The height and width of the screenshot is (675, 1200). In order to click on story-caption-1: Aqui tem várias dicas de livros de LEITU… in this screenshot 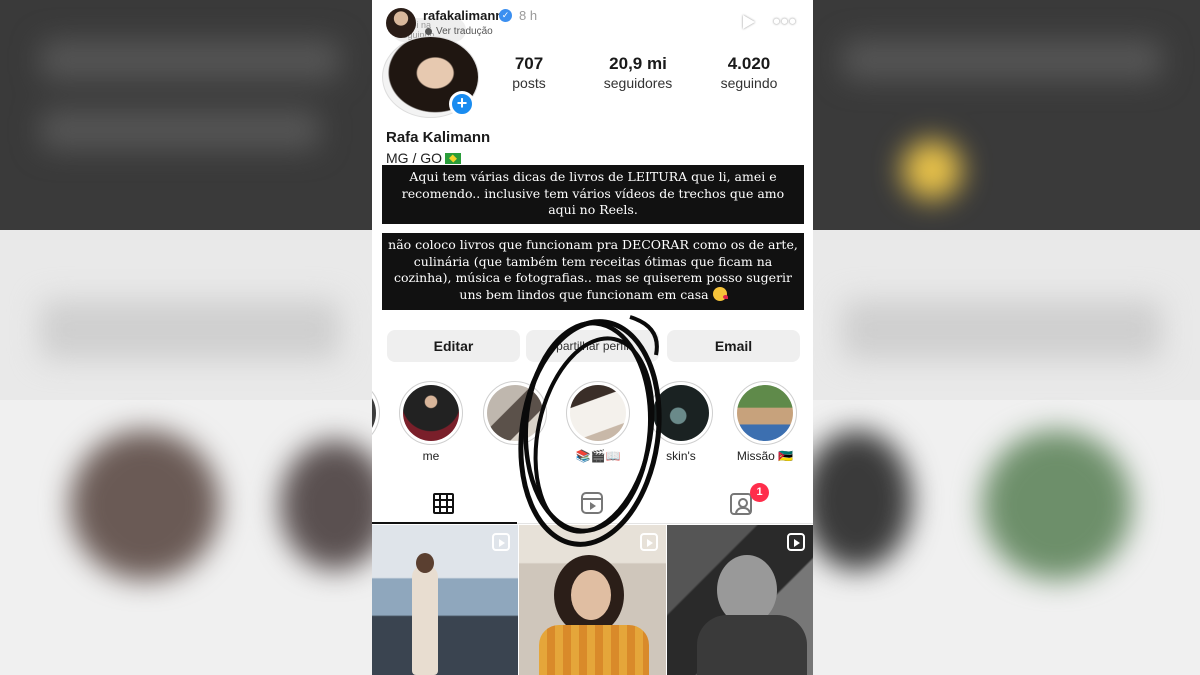, I will do `click(593, 194)`.